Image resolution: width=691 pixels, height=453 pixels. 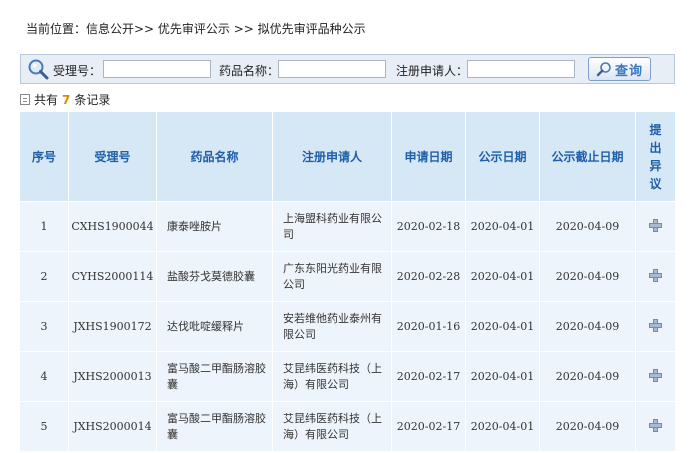 I want to click on cell-applicant: 广东东阳光药业有限公司, so click(x=332, y=276).